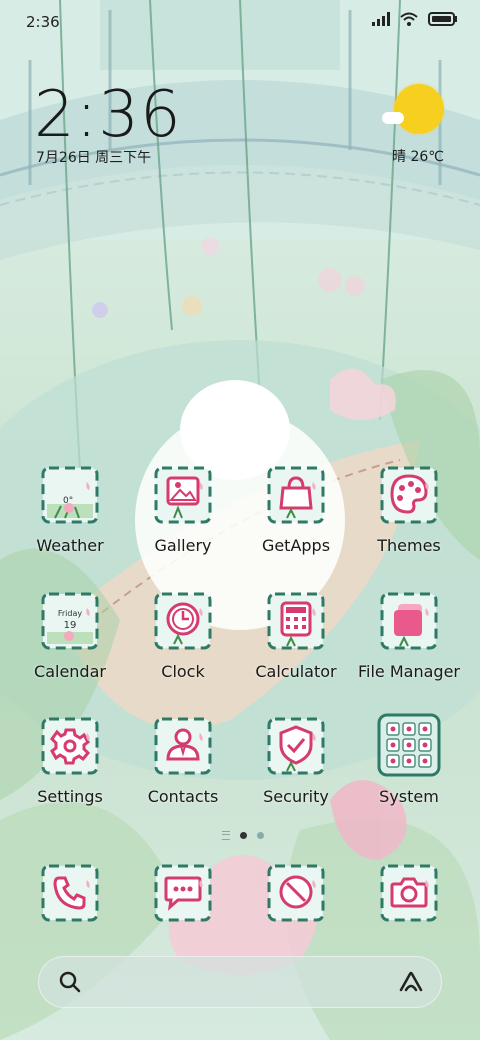  What do you see at coordinates (43, 22) in the screenshot?
I see `status-time: 2:36` at bounding box center [43, 22].